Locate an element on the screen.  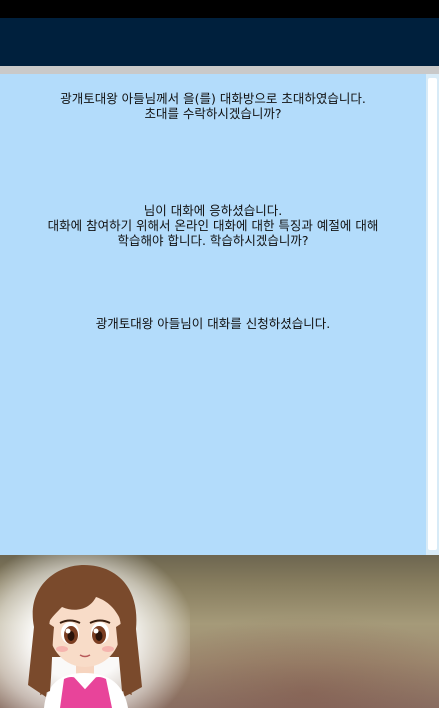
divider is located at coordinates (219, 70).